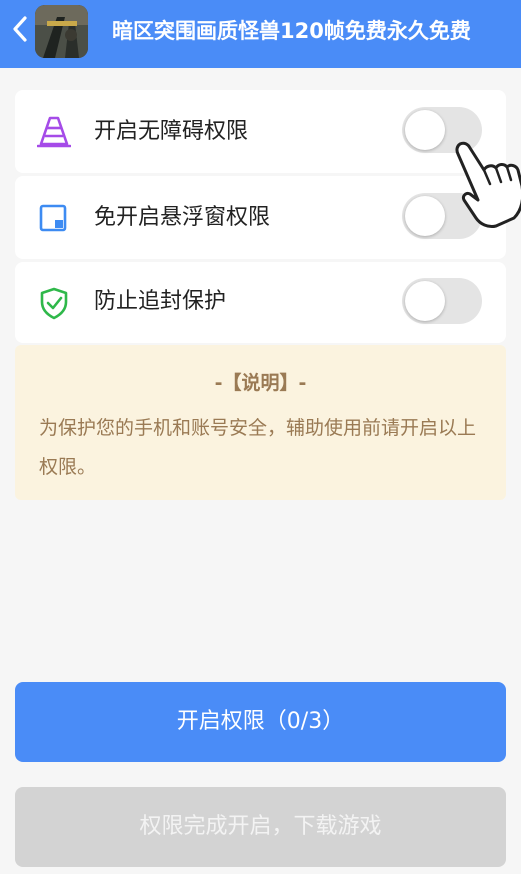 This screenshot has height=874, width=521. What do you see at coordinates (61, 31) in the screenshot?
I see `game-app-icon` at bounding box center [61, 31].